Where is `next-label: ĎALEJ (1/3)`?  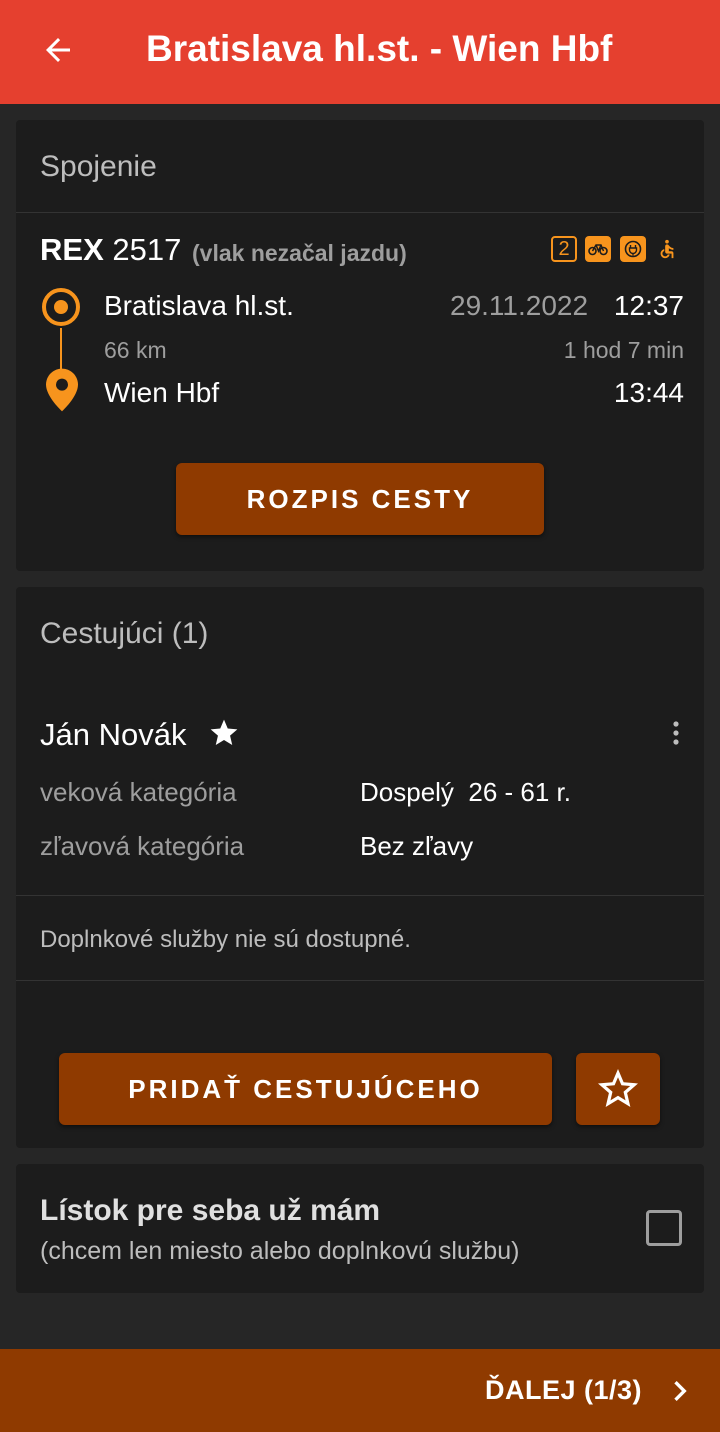 next-label: ĎALEJ (1/3) is located at coordinates (563, 1390).